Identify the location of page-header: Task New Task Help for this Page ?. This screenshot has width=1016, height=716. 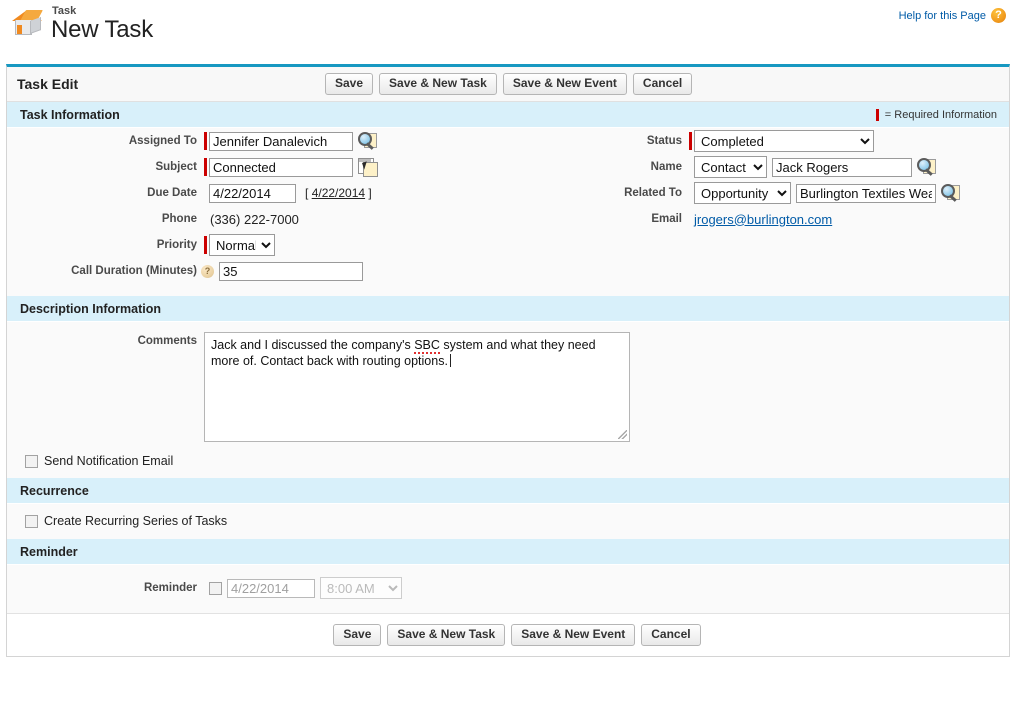
(508, 32).